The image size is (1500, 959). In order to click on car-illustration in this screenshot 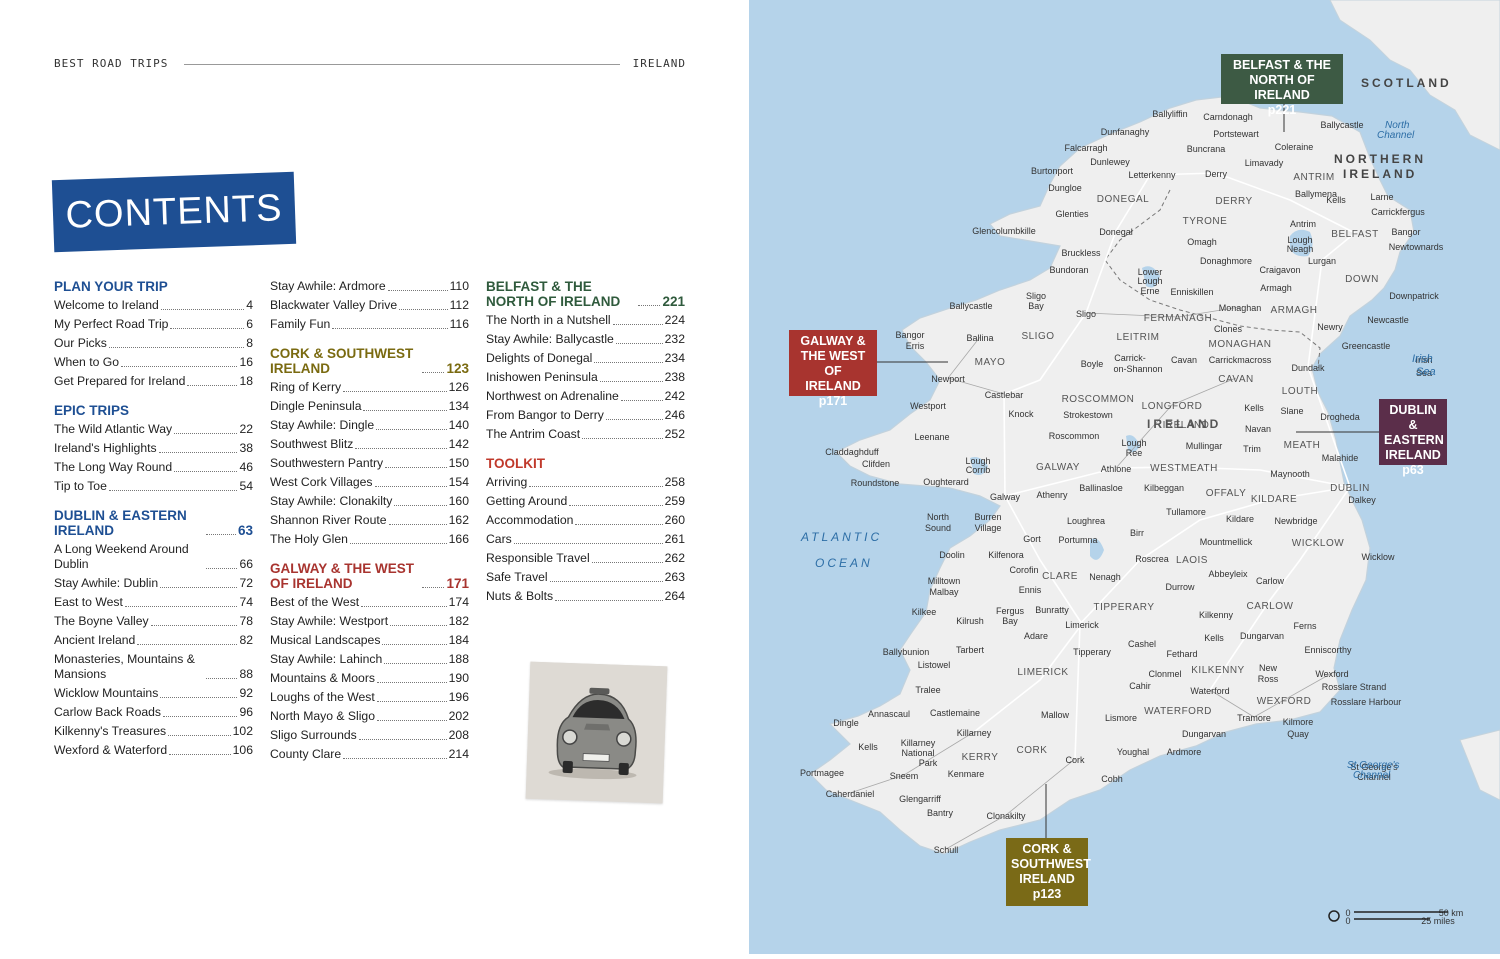, I will do `click(596, 732)`.